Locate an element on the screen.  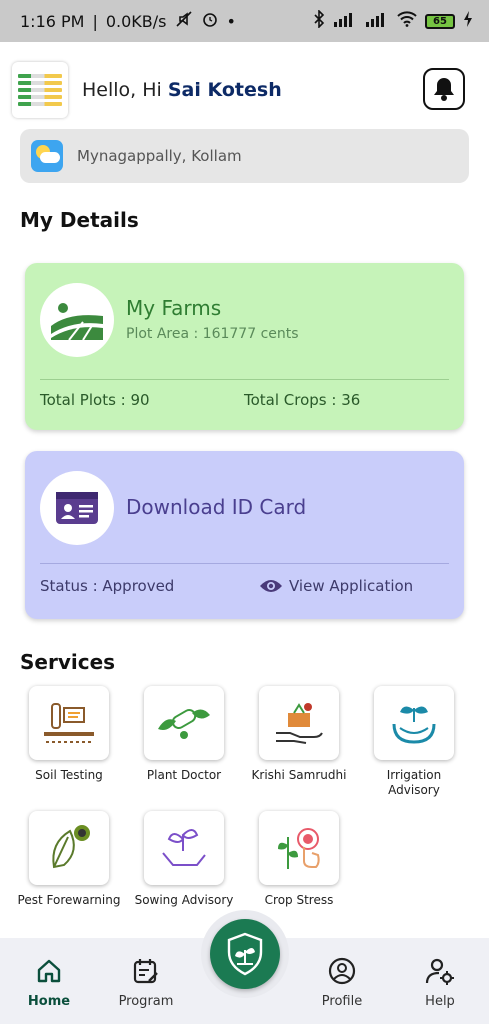
shield-fab-button is located at coordinates (245, 954).